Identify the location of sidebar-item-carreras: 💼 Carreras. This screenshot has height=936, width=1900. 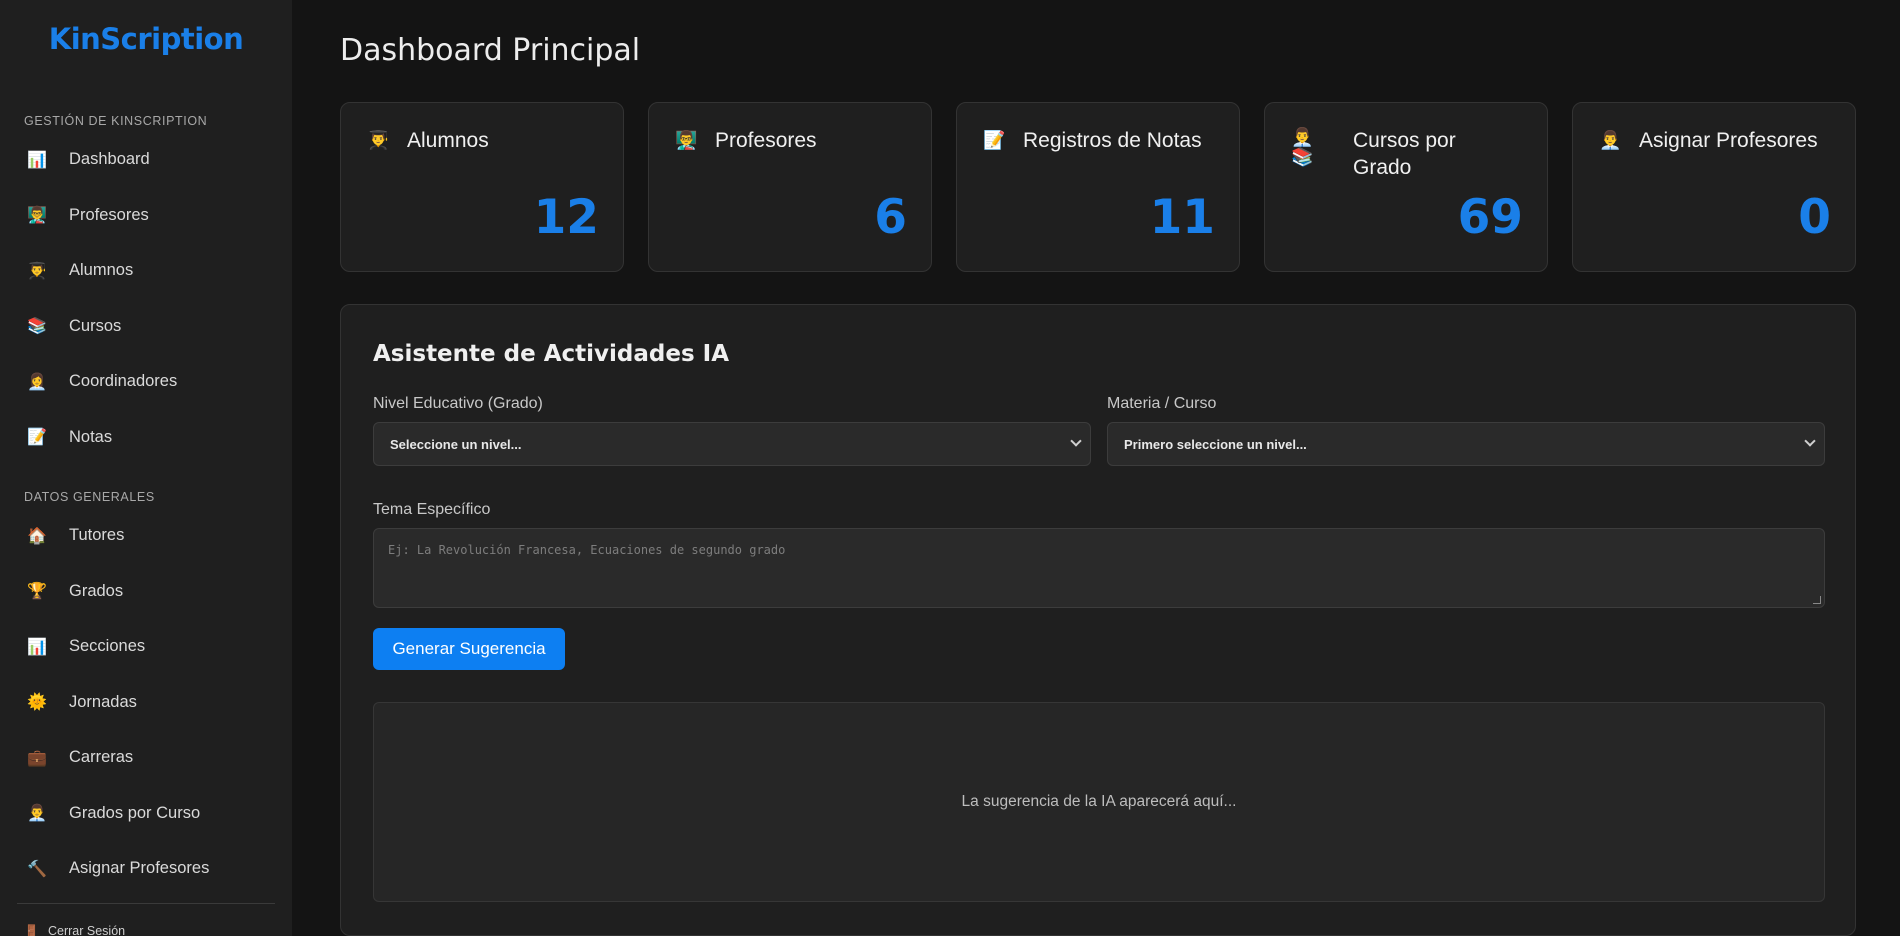
(146, 758).